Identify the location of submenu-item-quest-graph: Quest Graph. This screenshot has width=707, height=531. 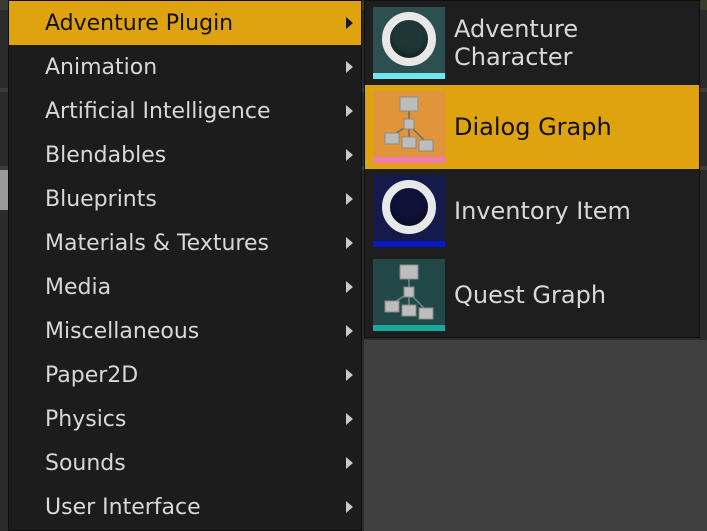
(532, 295).